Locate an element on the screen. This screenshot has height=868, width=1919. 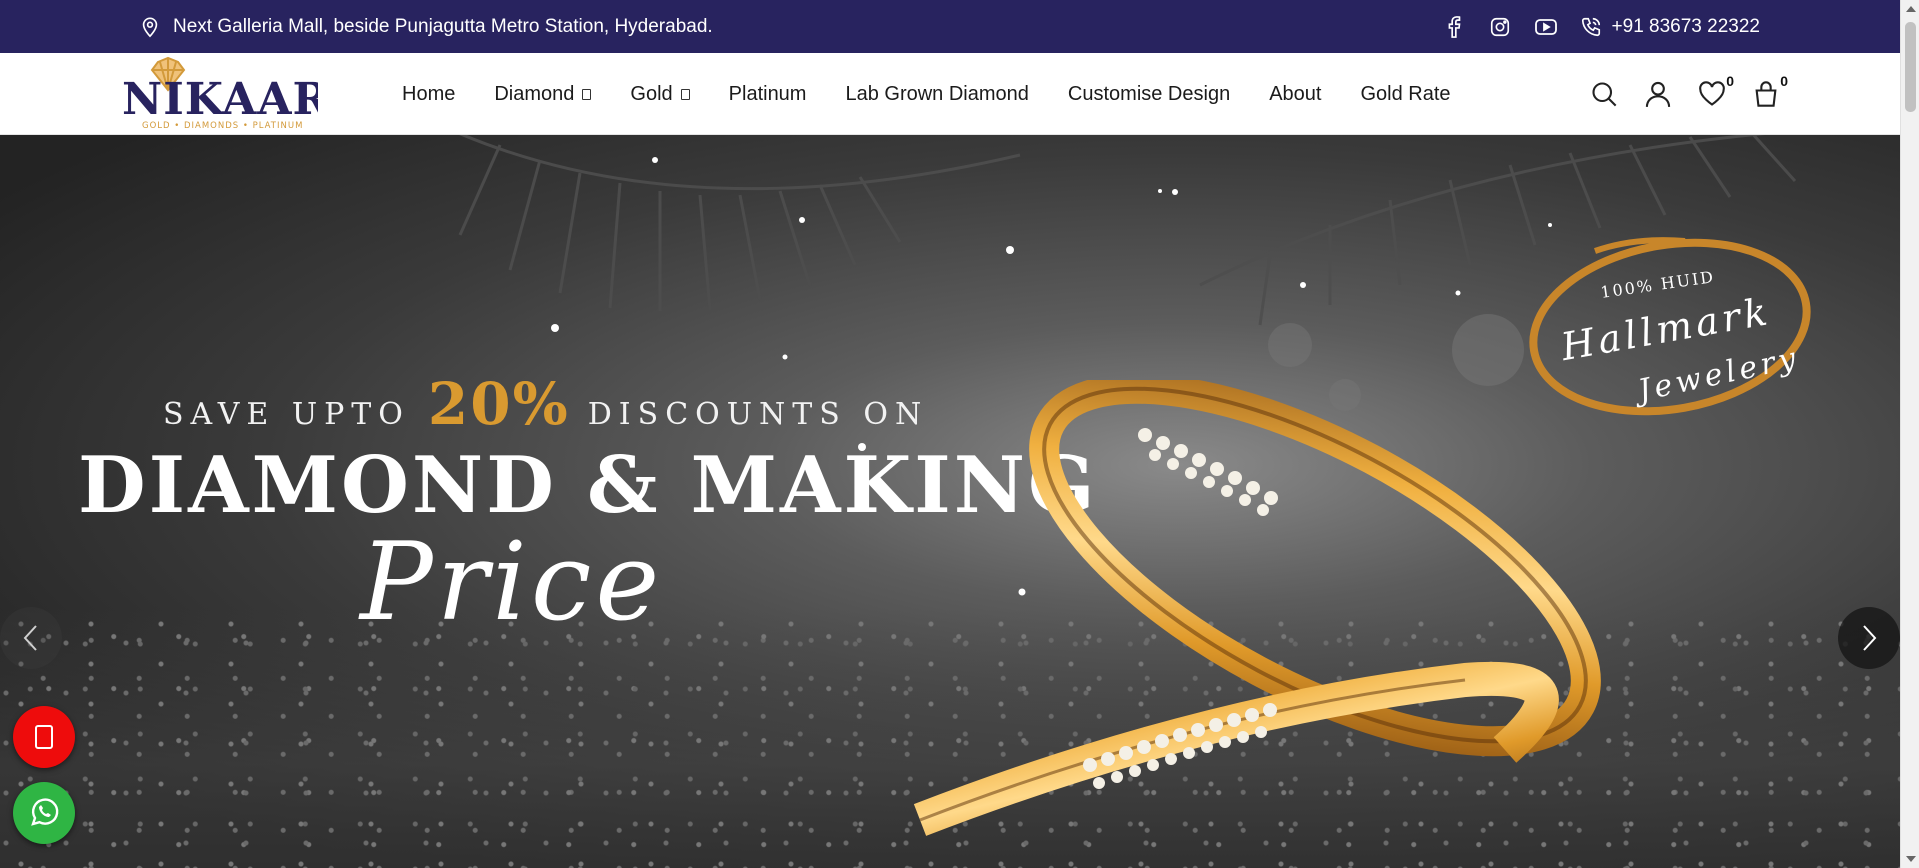
call-button is located at coordinates (44, 737).